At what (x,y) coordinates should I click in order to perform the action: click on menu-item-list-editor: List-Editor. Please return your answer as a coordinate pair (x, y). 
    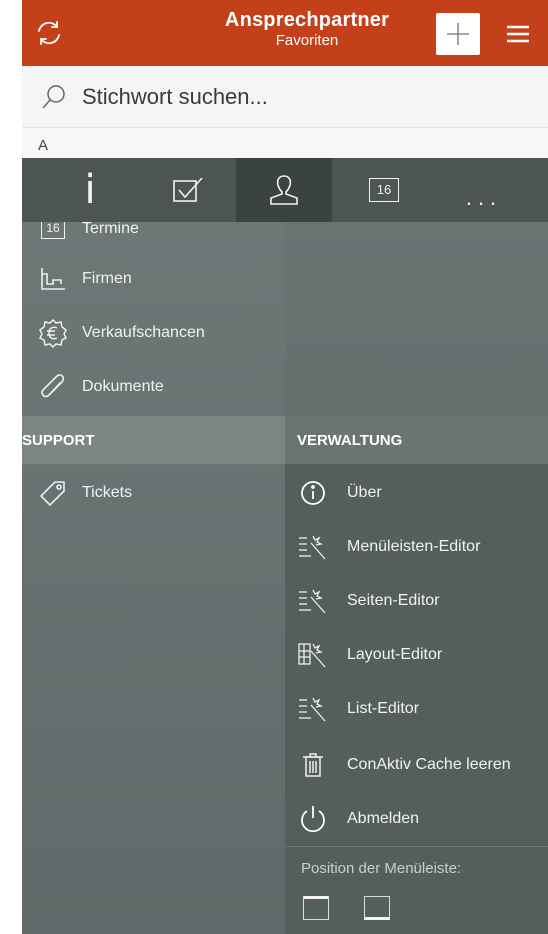
    Looking at the image, I should click on (416, 709).